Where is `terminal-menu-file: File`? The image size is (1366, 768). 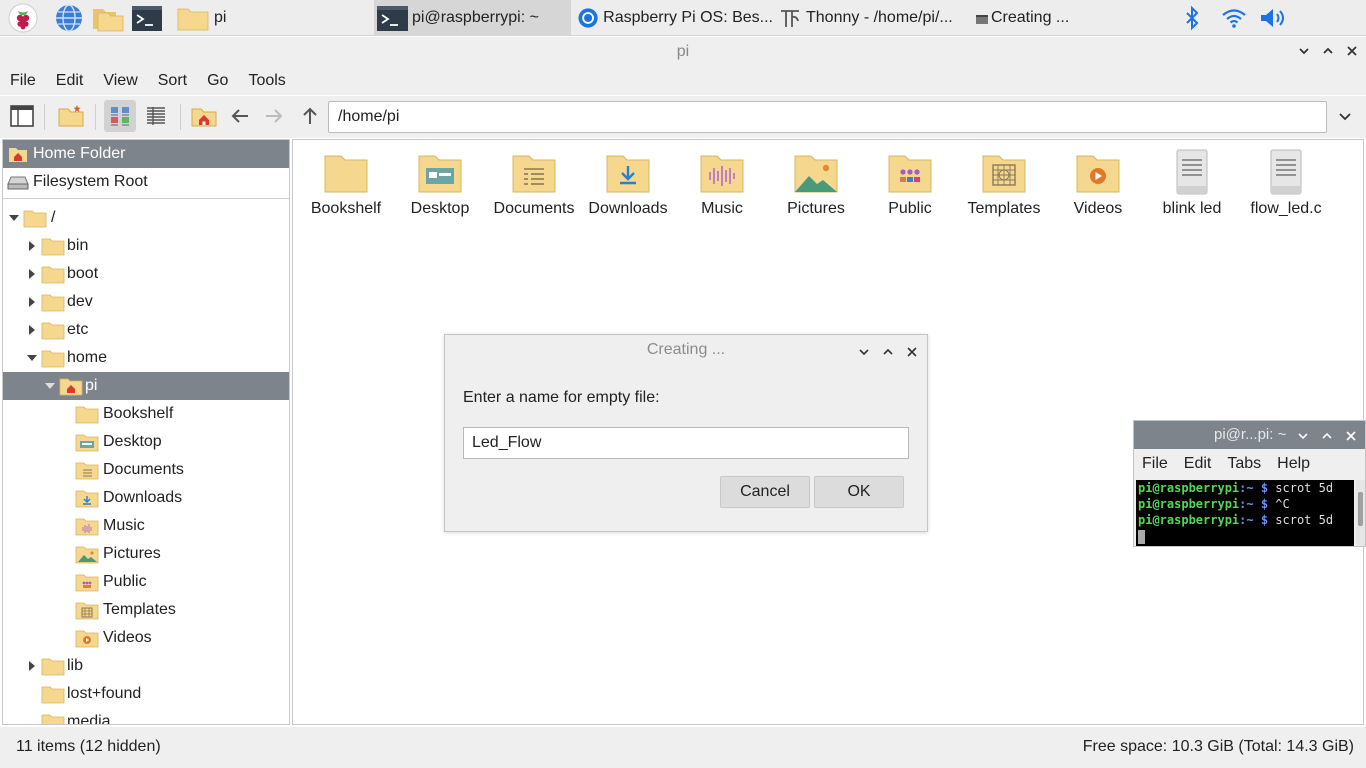
terminal-menu-file: File is located at coordinates (1155, 464).